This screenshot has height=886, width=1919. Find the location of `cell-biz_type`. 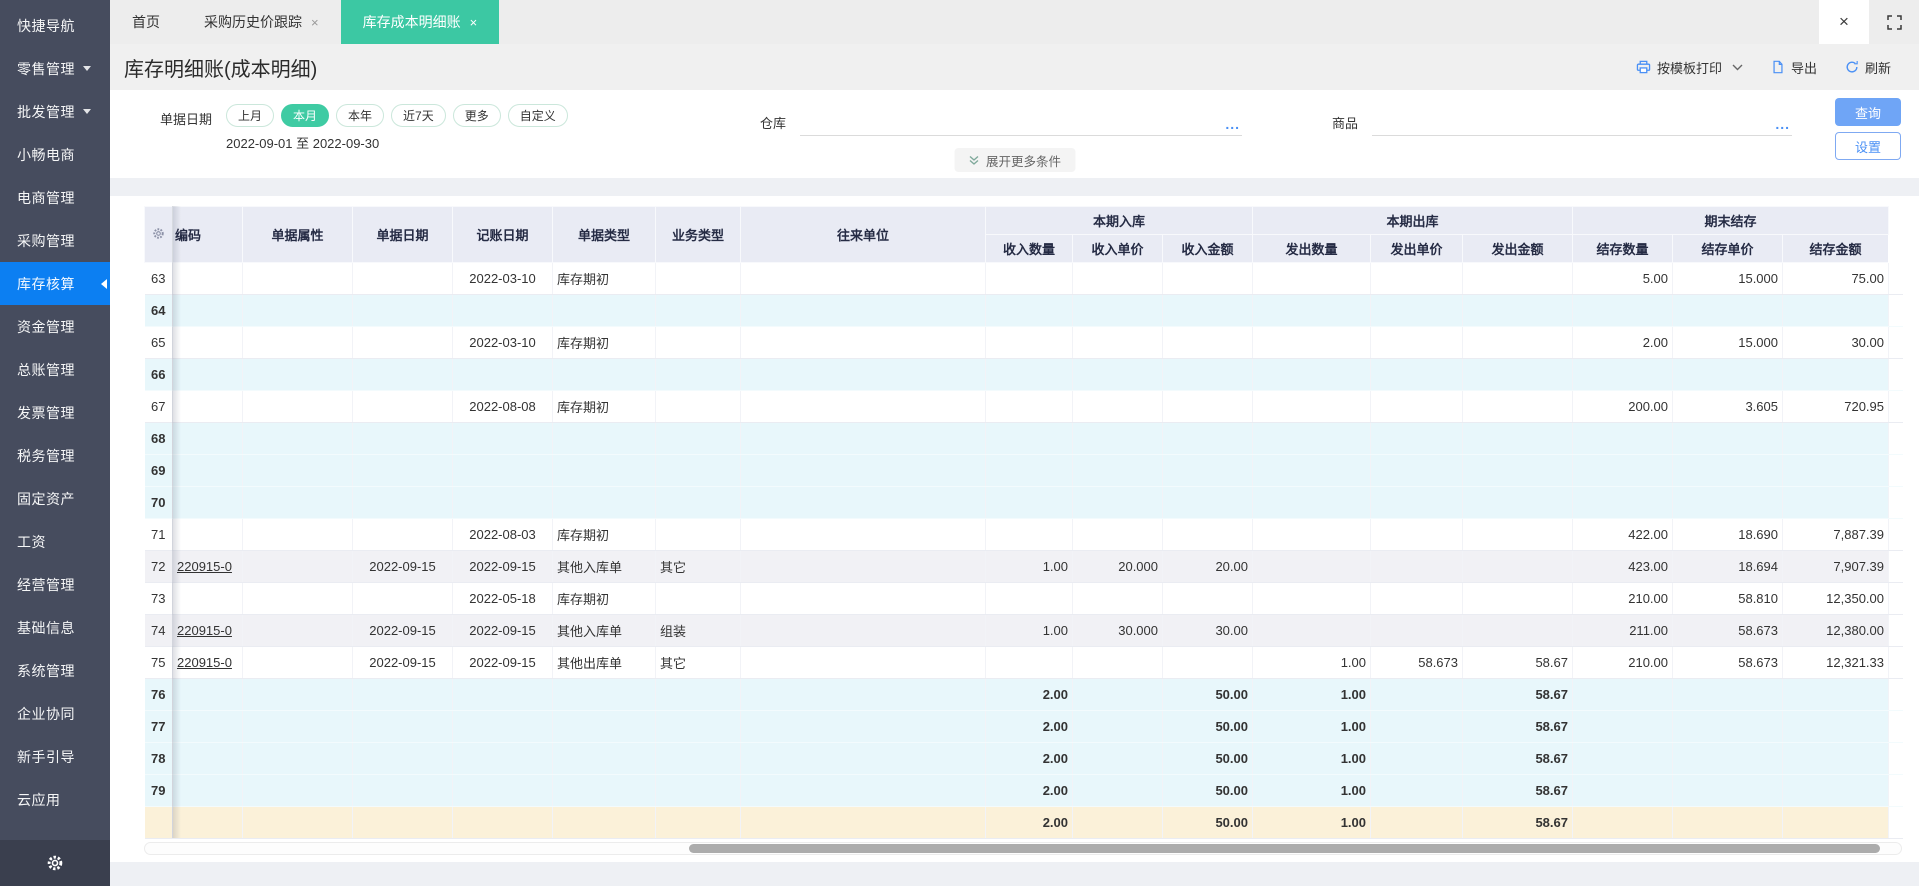

cell-biz_type is located at coordinates (698, 374).